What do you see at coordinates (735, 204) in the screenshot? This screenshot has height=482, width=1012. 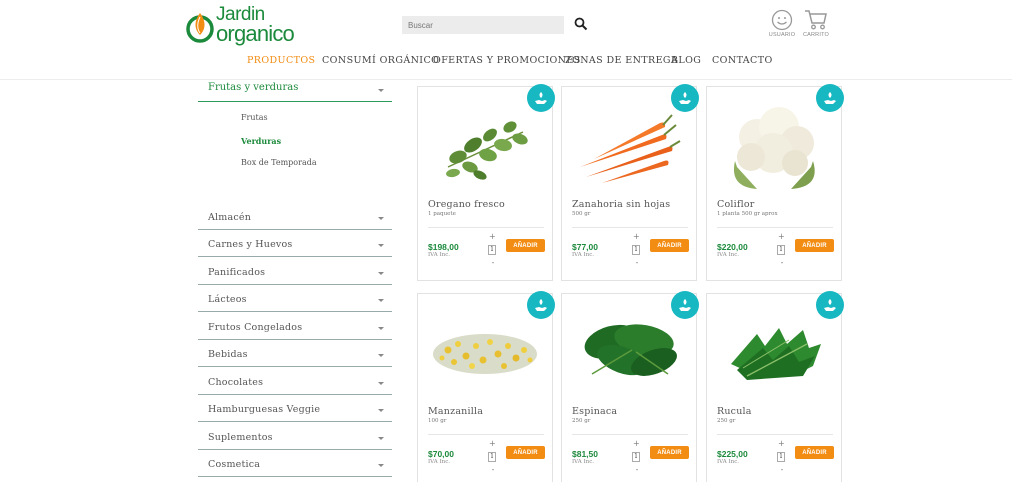 I see `product-name: Coliflor` at bounding box center [735, 204].